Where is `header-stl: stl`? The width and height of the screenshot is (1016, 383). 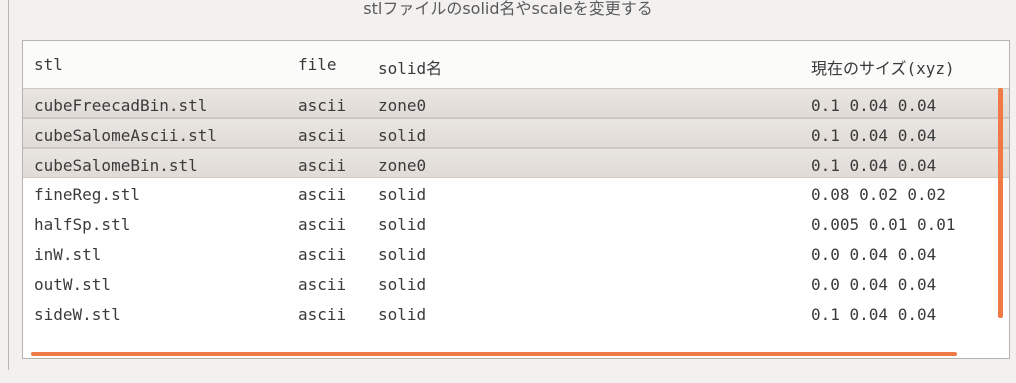 header-stl: stl is located at coordinates (48, 64).